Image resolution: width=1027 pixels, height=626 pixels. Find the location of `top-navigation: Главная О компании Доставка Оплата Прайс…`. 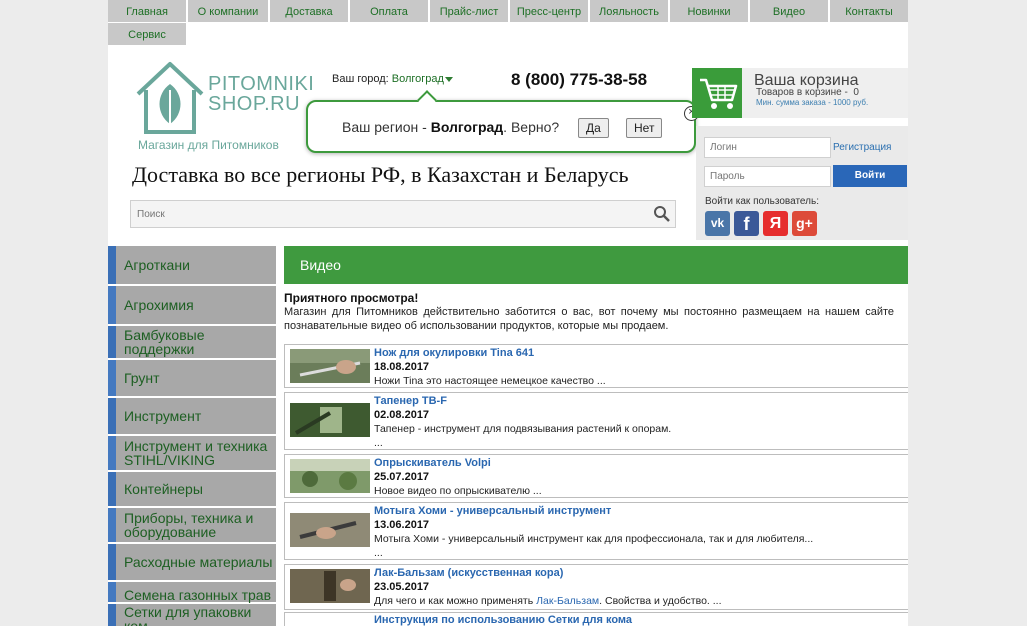

top-navigation: Главная О компании Доставка Оплата Прайс… is located at coordinates (508, 23).